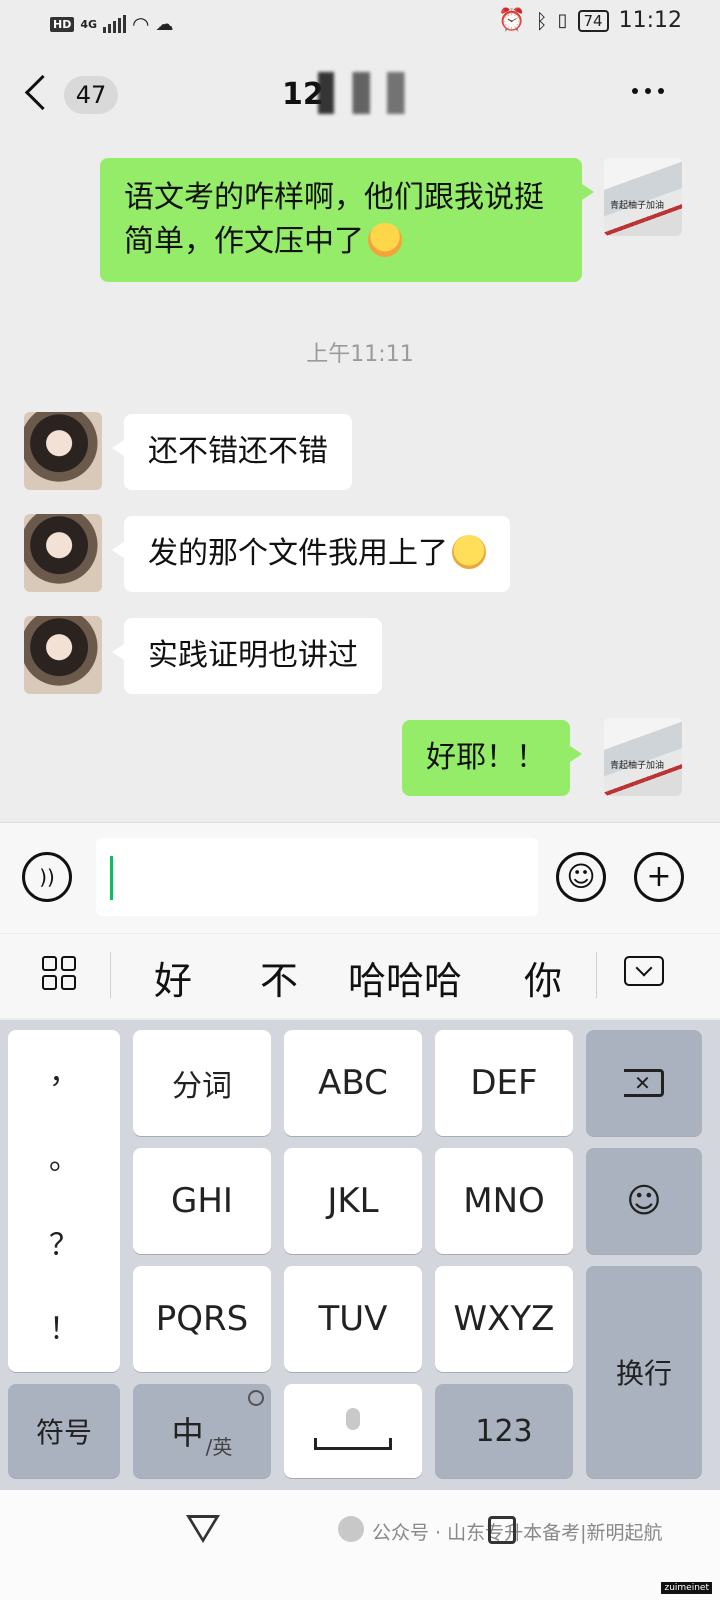  Describe the element at coordinates (353, 1444) in the screenshot. I see `space-icon` at that location.